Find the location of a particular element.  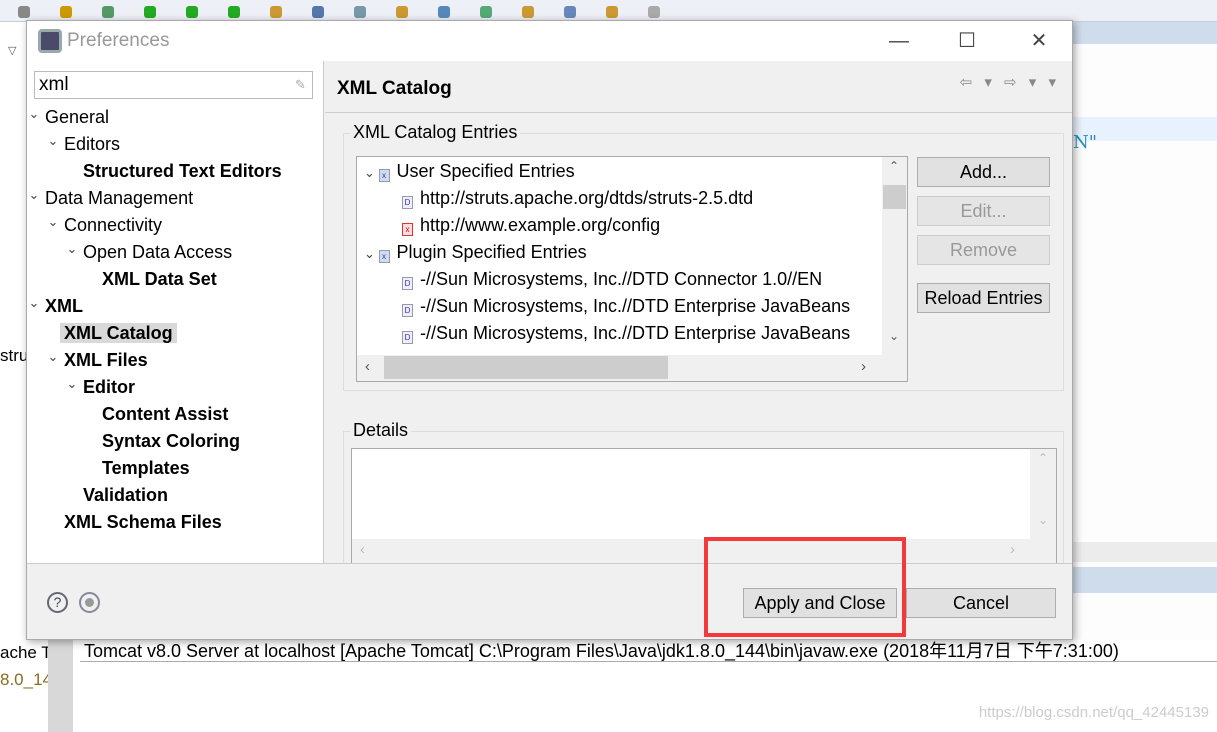

tree-item-label: Connectivity is located at coordinates (113, 225).